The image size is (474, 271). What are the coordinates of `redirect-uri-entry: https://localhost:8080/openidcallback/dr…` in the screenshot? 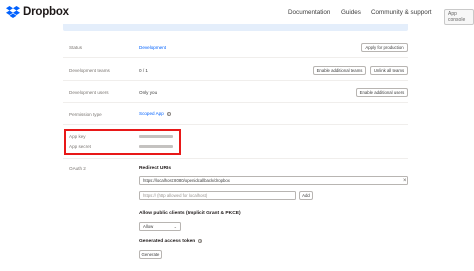 It's located at (273, 180).